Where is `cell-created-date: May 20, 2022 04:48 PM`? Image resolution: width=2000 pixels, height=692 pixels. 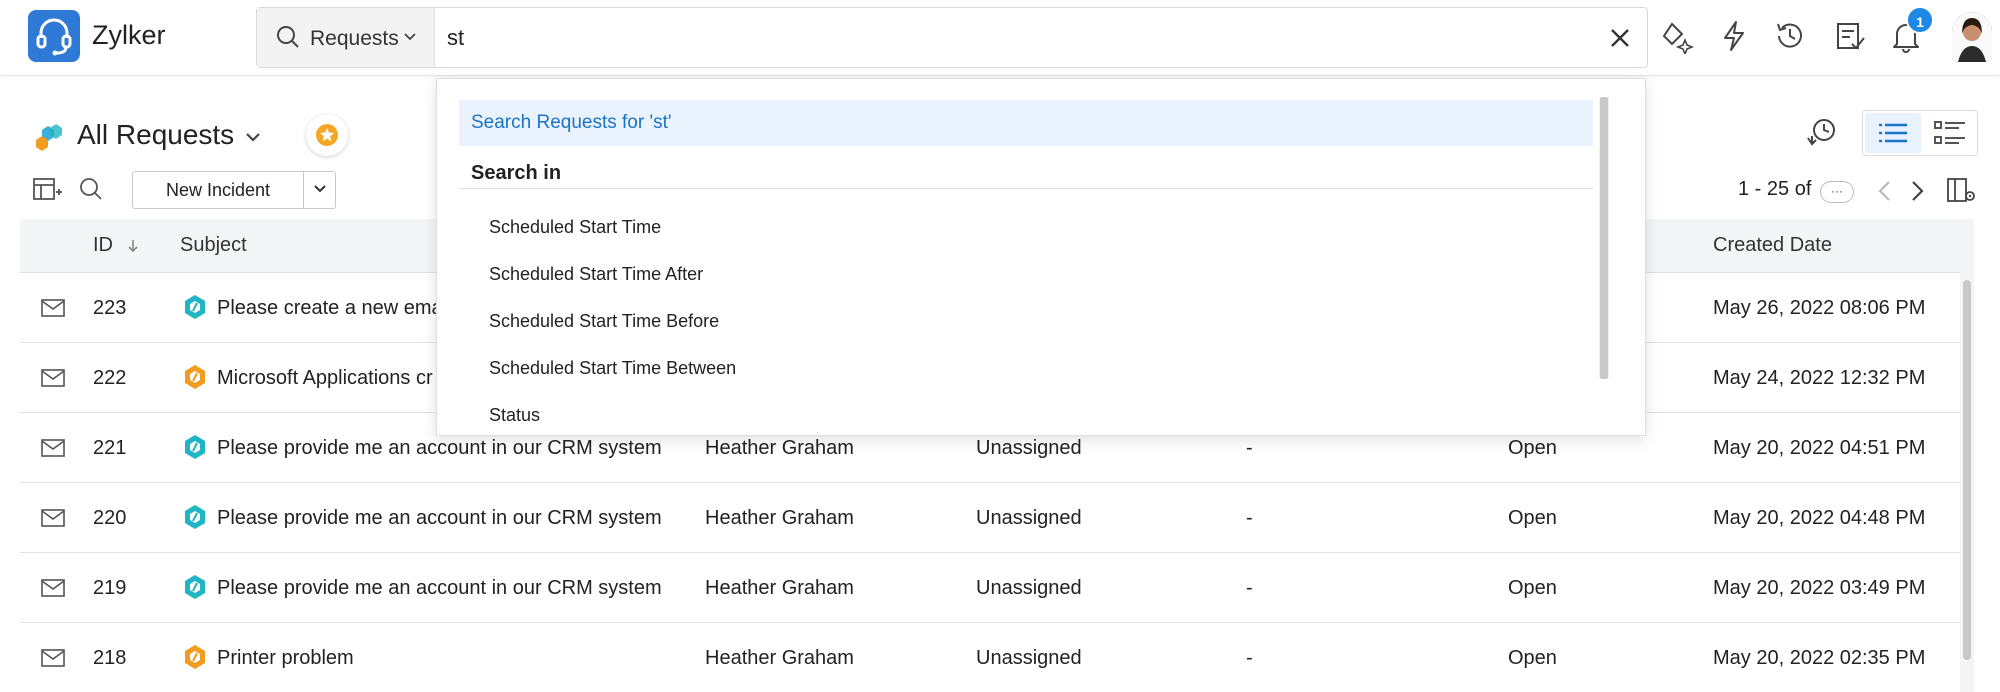
cell-created-date: May 20, 2022 04:48 PM is located at coordinates (1819, 518).